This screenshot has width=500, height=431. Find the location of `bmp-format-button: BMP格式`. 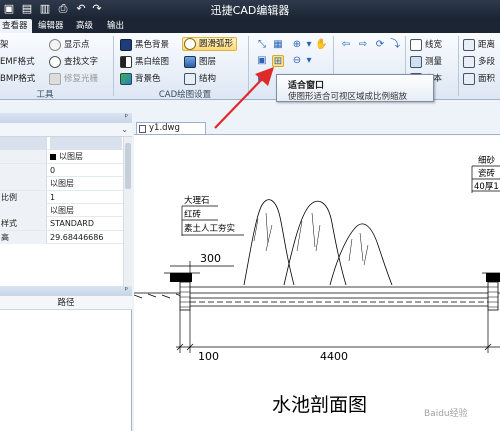

bmp-format-button: BMP格式 is located at coordinates (17, 79).